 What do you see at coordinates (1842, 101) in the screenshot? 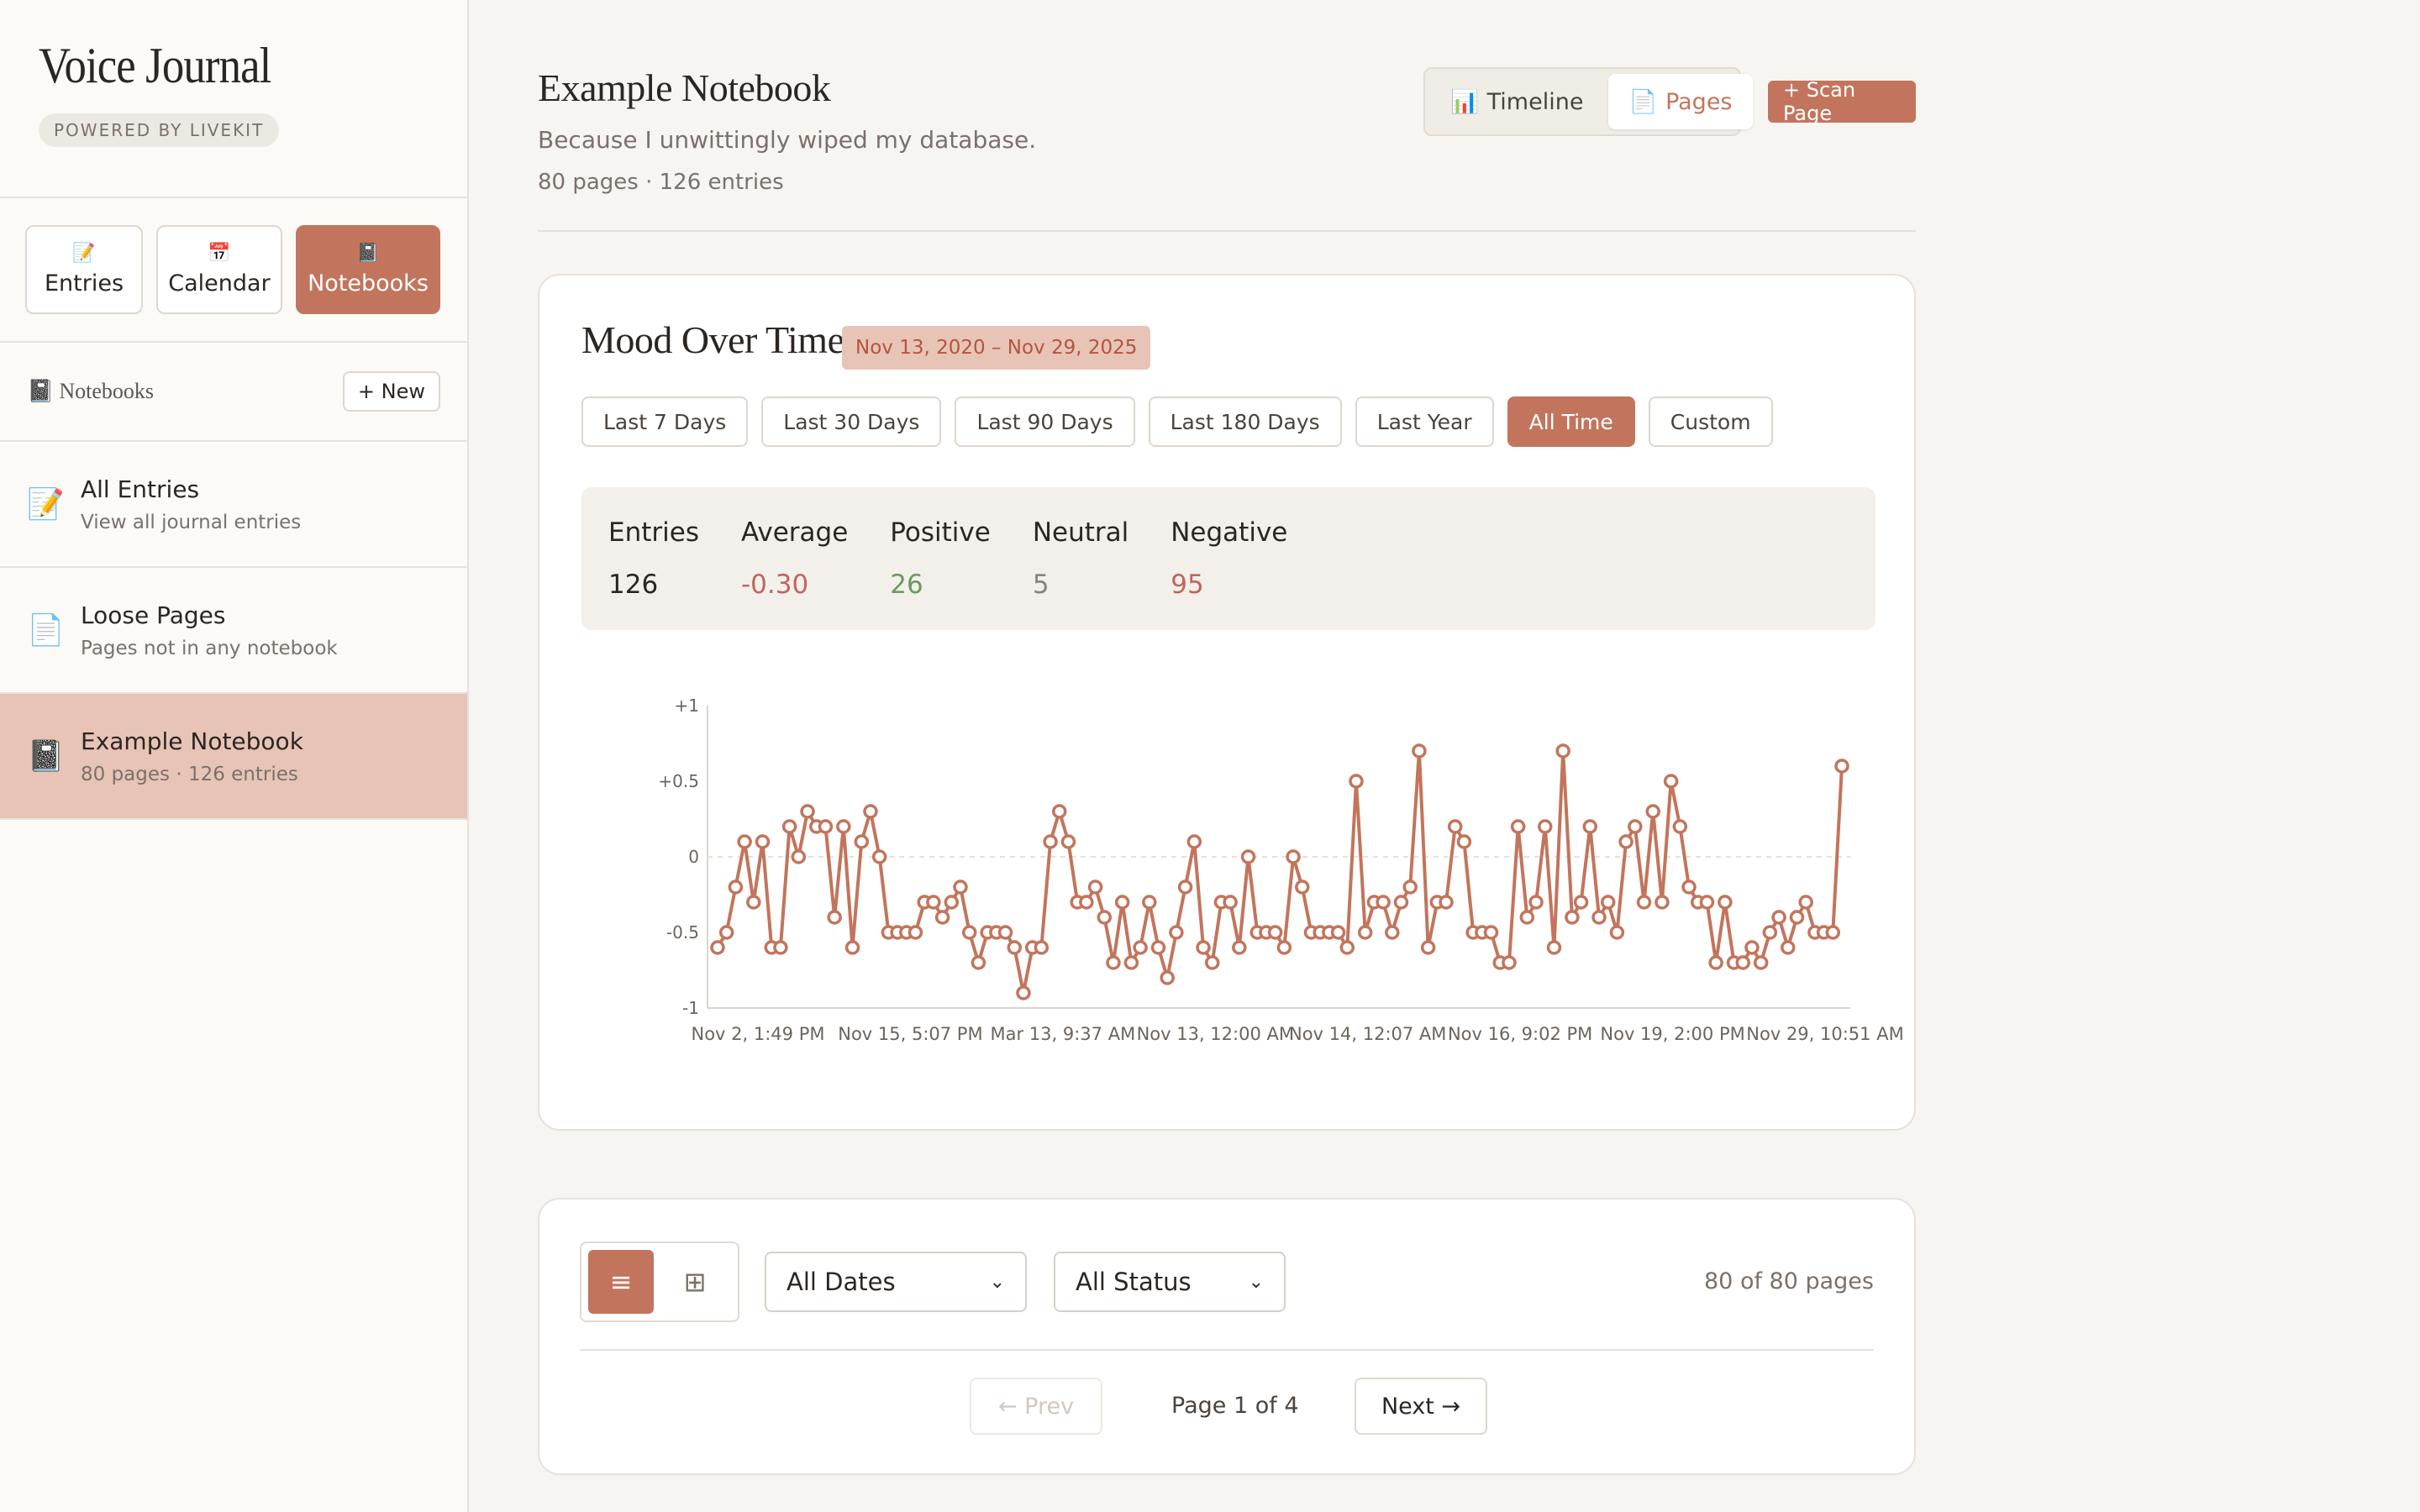
I see `scan-page-button: + Scan Page` at bounding box center [1842, 101].